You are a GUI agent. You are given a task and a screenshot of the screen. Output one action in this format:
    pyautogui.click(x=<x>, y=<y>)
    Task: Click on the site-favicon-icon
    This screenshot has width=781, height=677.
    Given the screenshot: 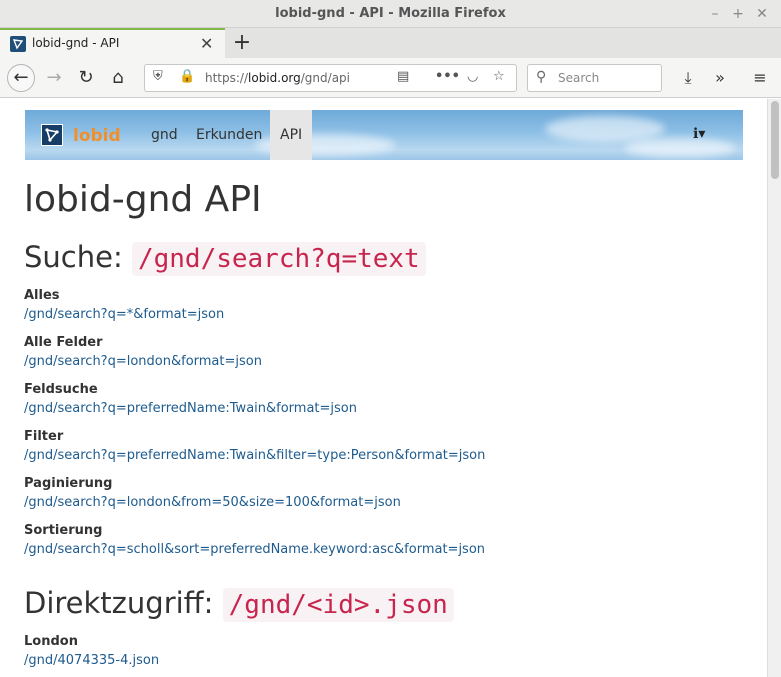 What is the action you would take?
    pyautogui.click(x=18, y=44)
    